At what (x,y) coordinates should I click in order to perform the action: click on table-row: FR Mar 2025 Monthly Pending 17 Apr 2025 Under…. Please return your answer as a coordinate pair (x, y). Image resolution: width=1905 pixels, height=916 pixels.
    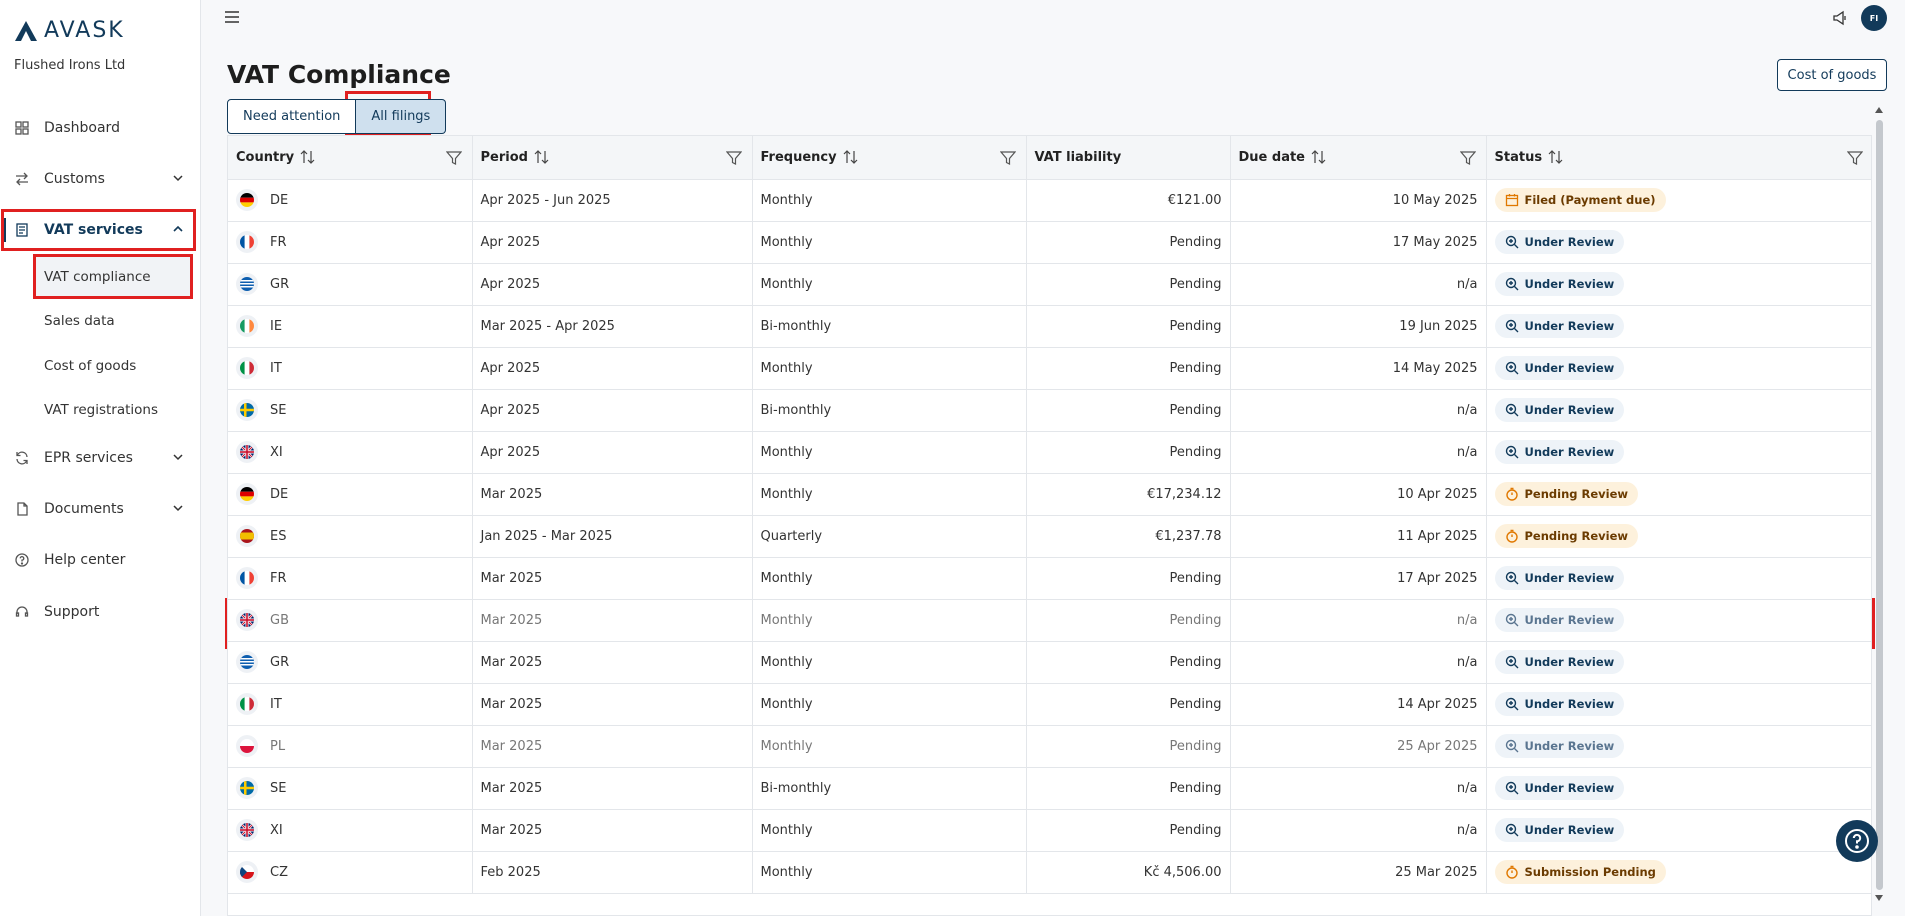
    Looking at the image, I should click on (1049, 578).